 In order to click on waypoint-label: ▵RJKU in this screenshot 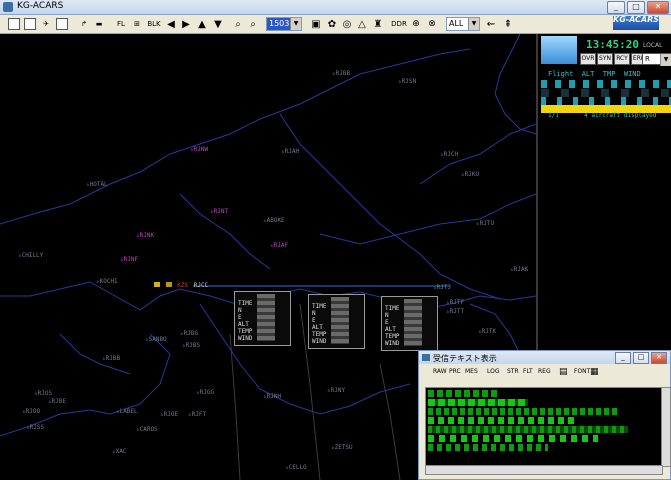, I will do `click(470, 174)`.